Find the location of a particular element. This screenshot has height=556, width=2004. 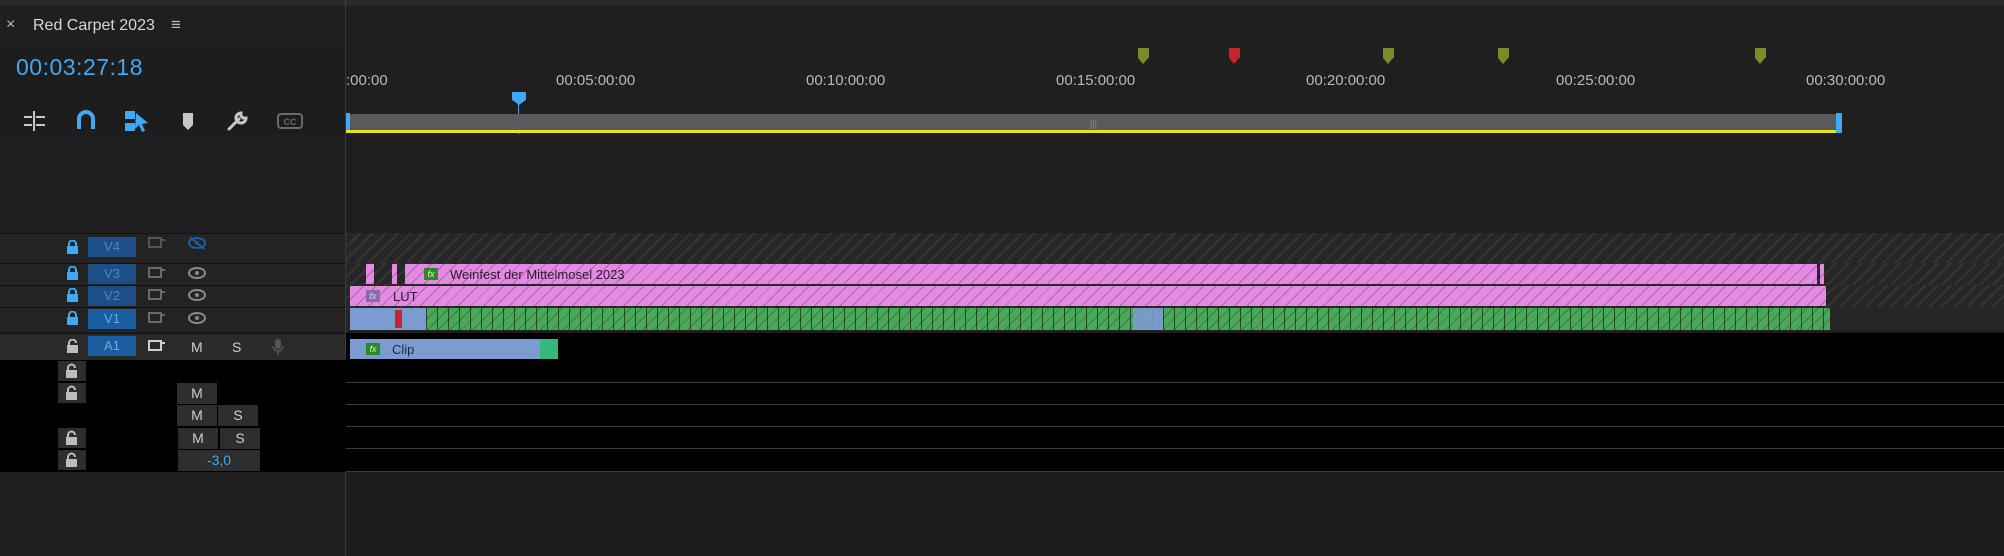

track-header-a1 is located at coordinates (172, 347).